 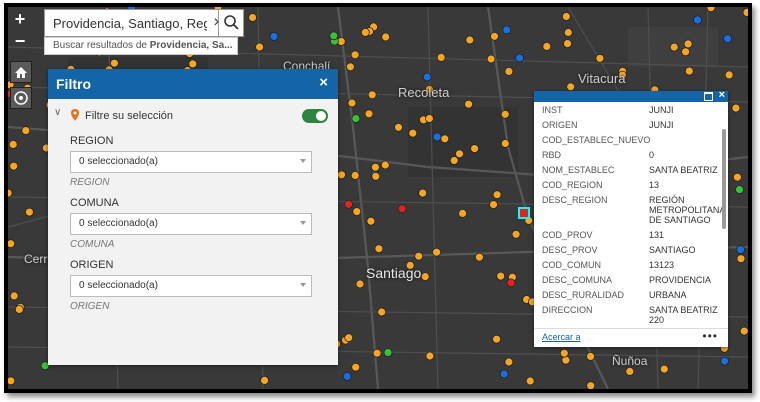 What do you see at coordinates (315, 116) in the screenshot?
I see `filter-toggle` at bounding box center [315, 116].